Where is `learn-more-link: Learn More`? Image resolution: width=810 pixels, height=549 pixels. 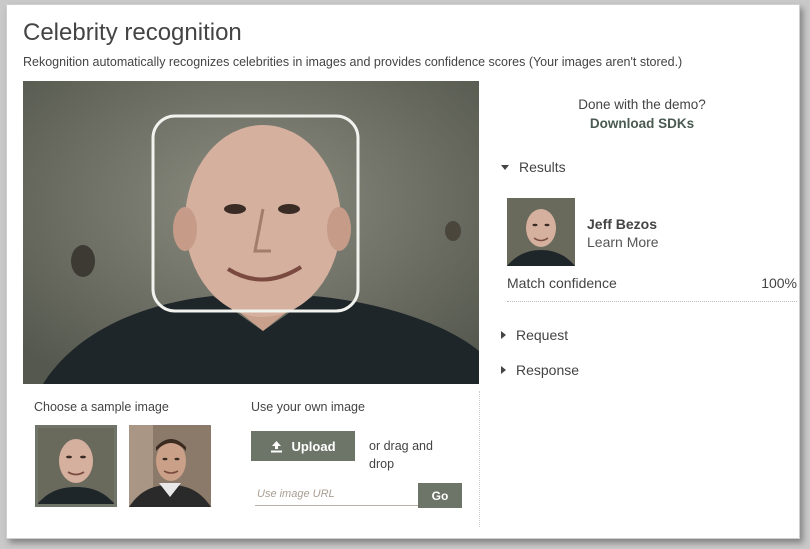 learn-more-link: Learn More is located at coordinates (623, 242).